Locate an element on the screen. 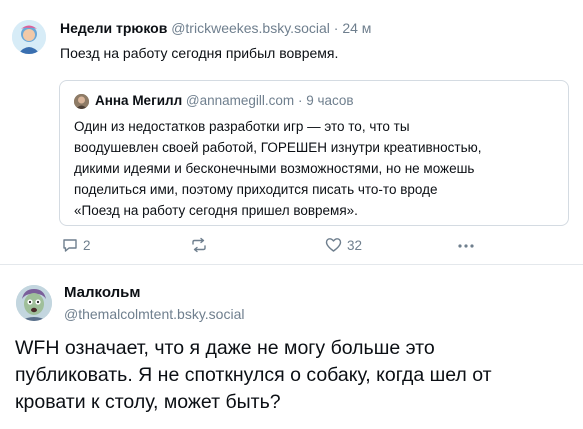 The image size is (583, 429). post-actions: 2 32 is located at coordinates (272, 247).